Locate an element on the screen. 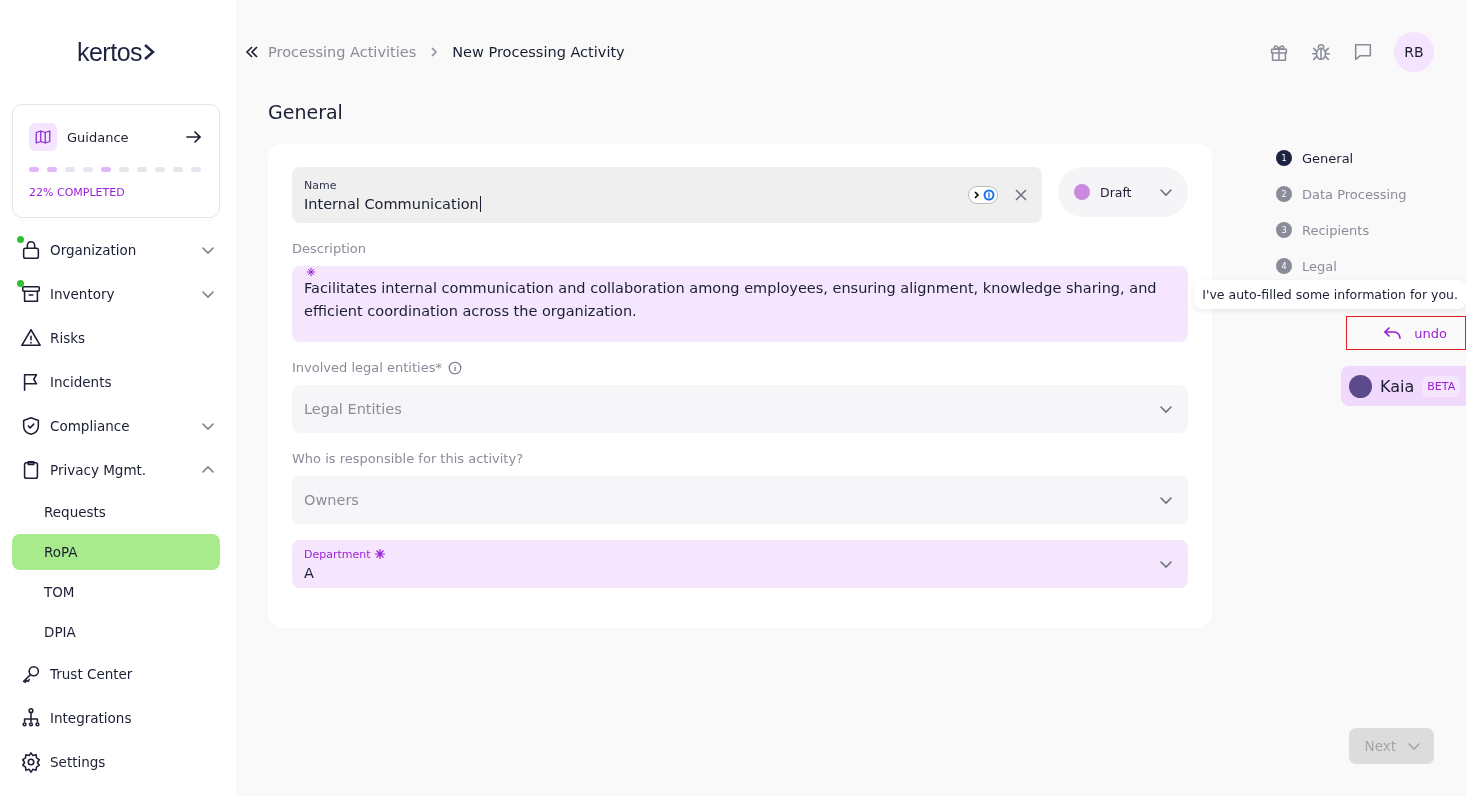 The width and height of the screenshot is (1466, 796). field-label: Involved legal entities* is located at coordinates (740, 367).